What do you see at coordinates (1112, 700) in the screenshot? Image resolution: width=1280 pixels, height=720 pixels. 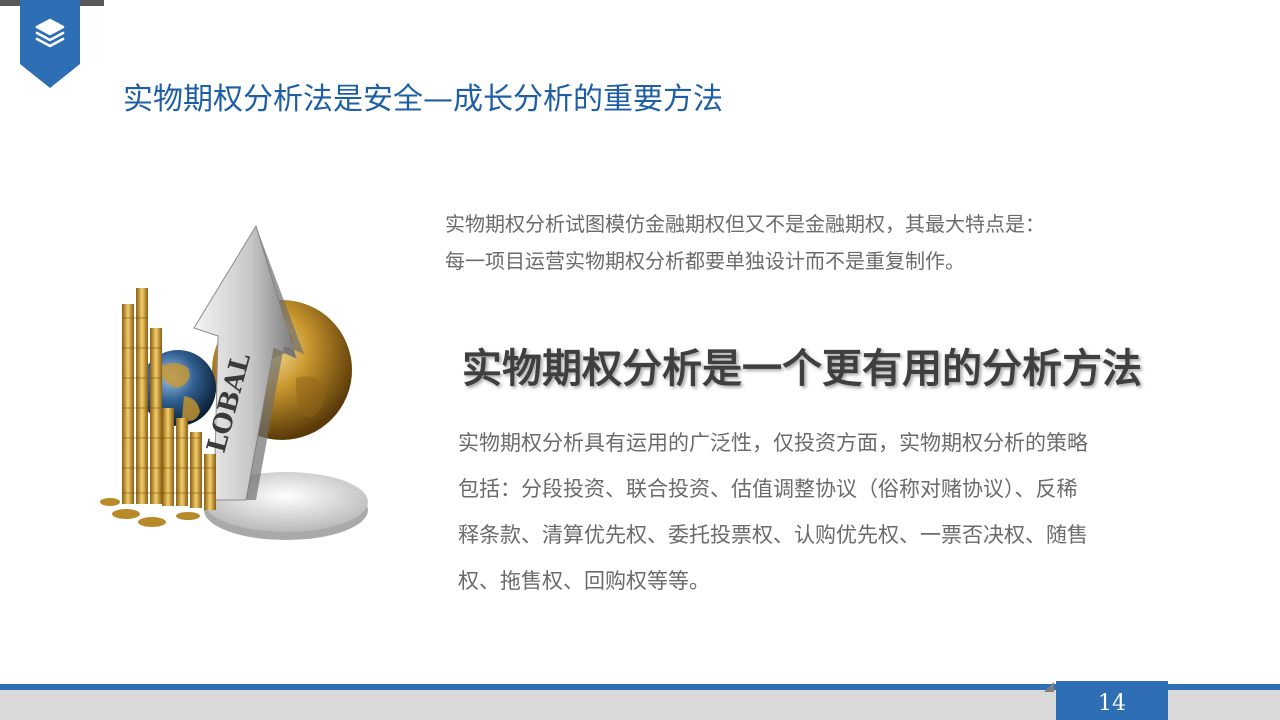 I see `page-number: 14` at bounding box center [1112, 700].